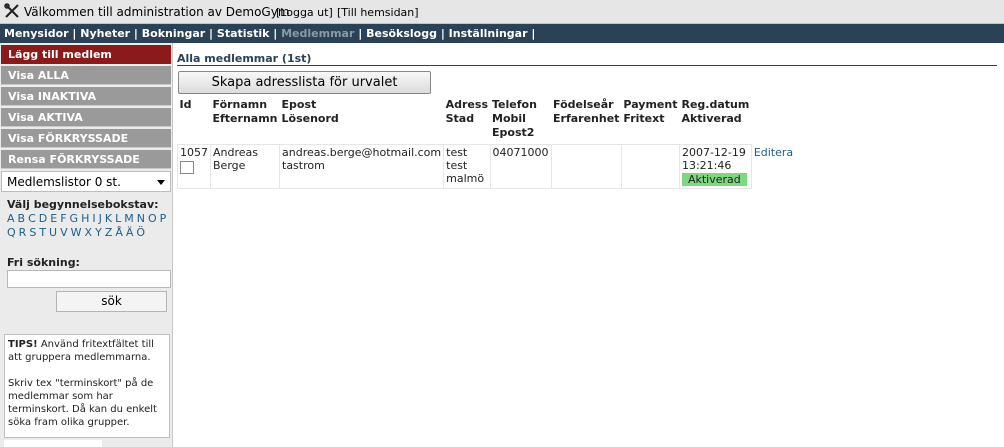 This screenshot has height=447, width=1004. Describe the element at coordinates (361, 166) in the screenshot. I see `cell-email: andreas.berge@hotmail.com tastrom` at that location.